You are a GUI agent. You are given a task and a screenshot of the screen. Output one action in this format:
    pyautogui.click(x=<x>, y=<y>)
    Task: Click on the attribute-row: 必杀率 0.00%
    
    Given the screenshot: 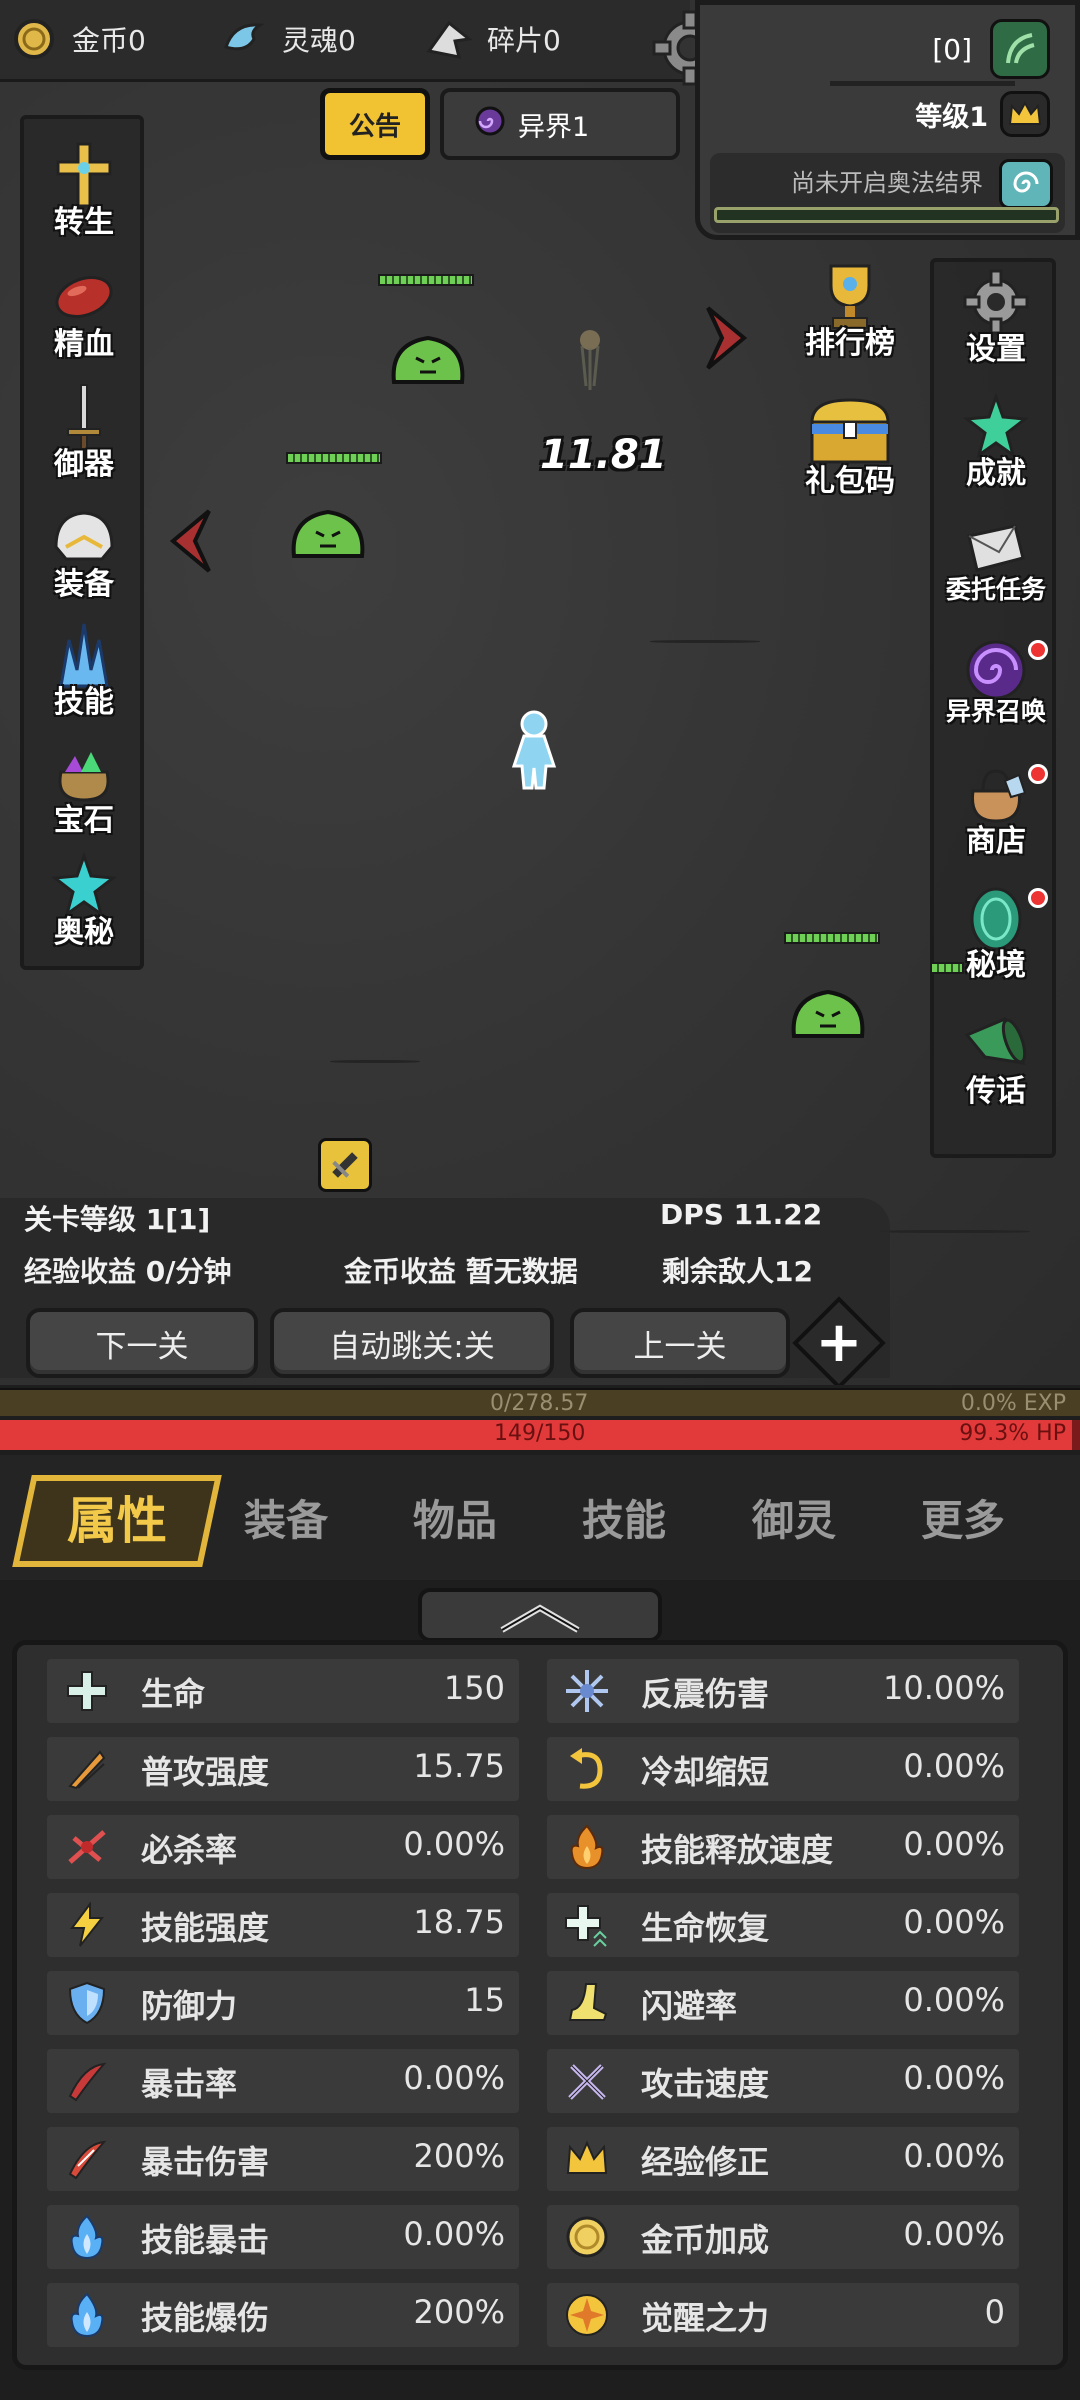 What is the action you would take?
    pyautogui.click(x=283, y=1847)
    